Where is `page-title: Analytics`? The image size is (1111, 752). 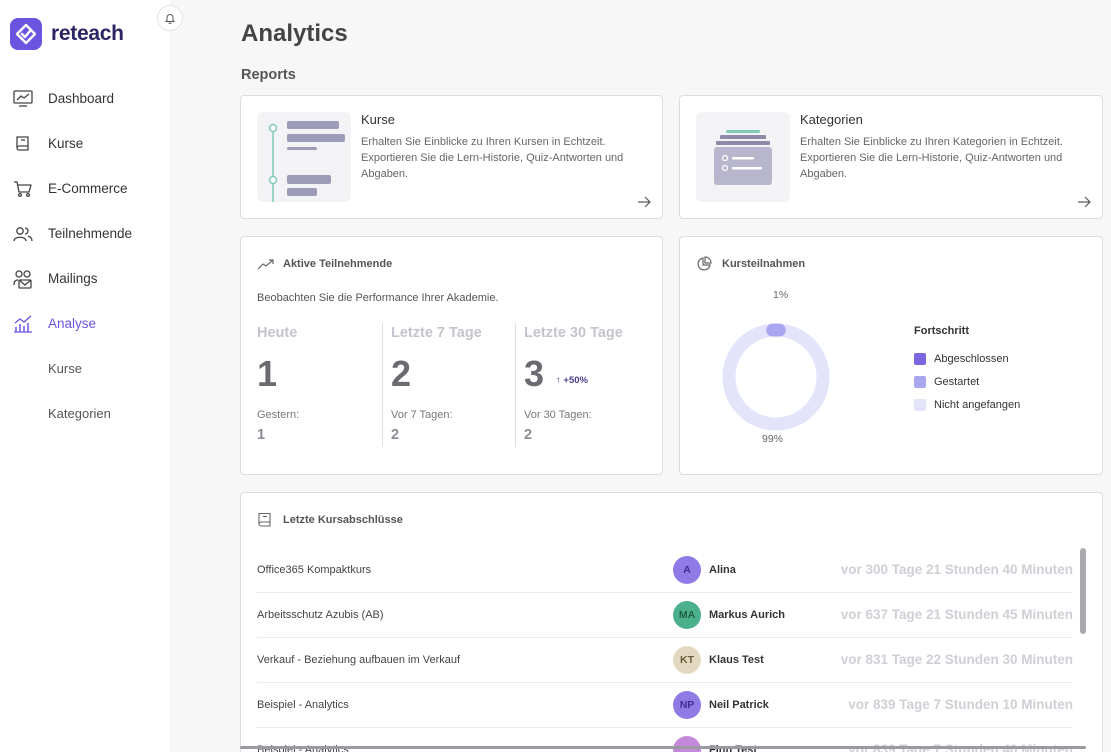 page-title: Analytics is located at coordinates (294, 33).